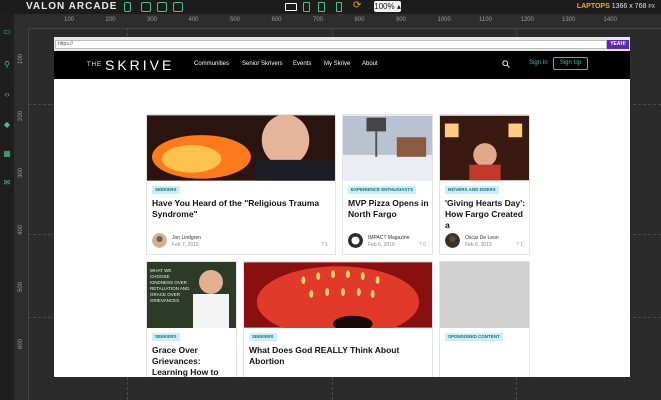 This screenshot has height=400, width=661. Describe the element at coordinates (211, 311) in the screenshot. I see `image-figure-body` at that location.